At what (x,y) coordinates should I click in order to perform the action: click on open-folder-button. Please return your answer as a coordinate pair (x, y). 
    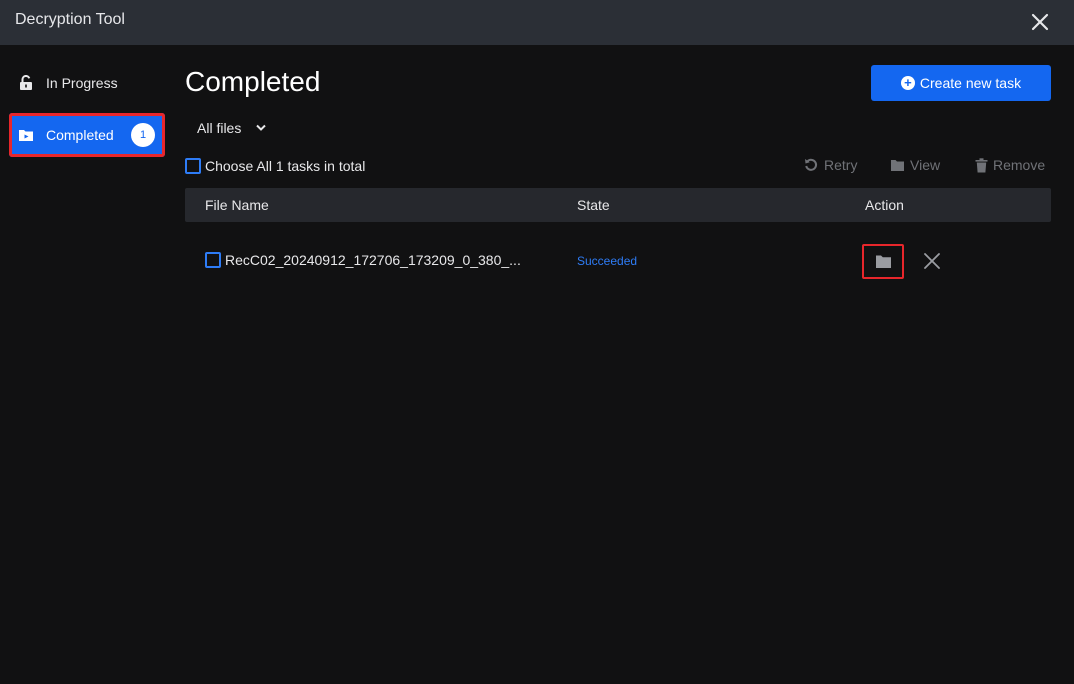
    Looking at the image, I should click on (883, 261).